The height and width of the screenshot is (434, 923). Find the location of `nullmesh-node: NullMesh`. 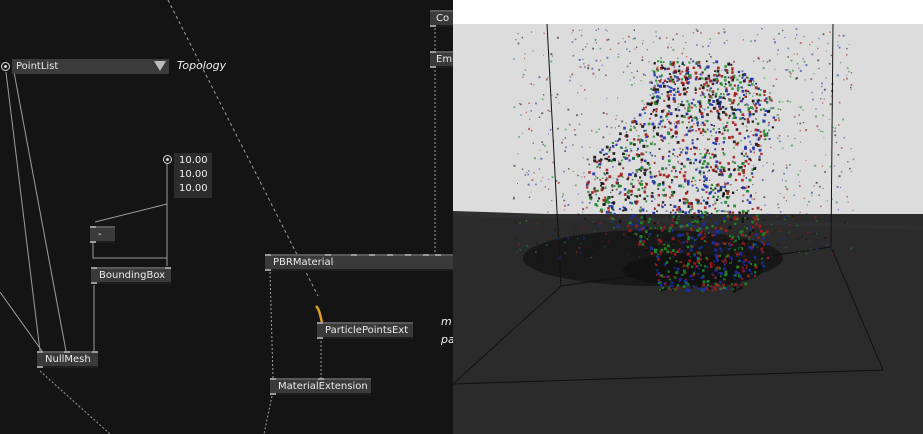

nullmesh-node: NullMesh is located at coordinates (67, 359).